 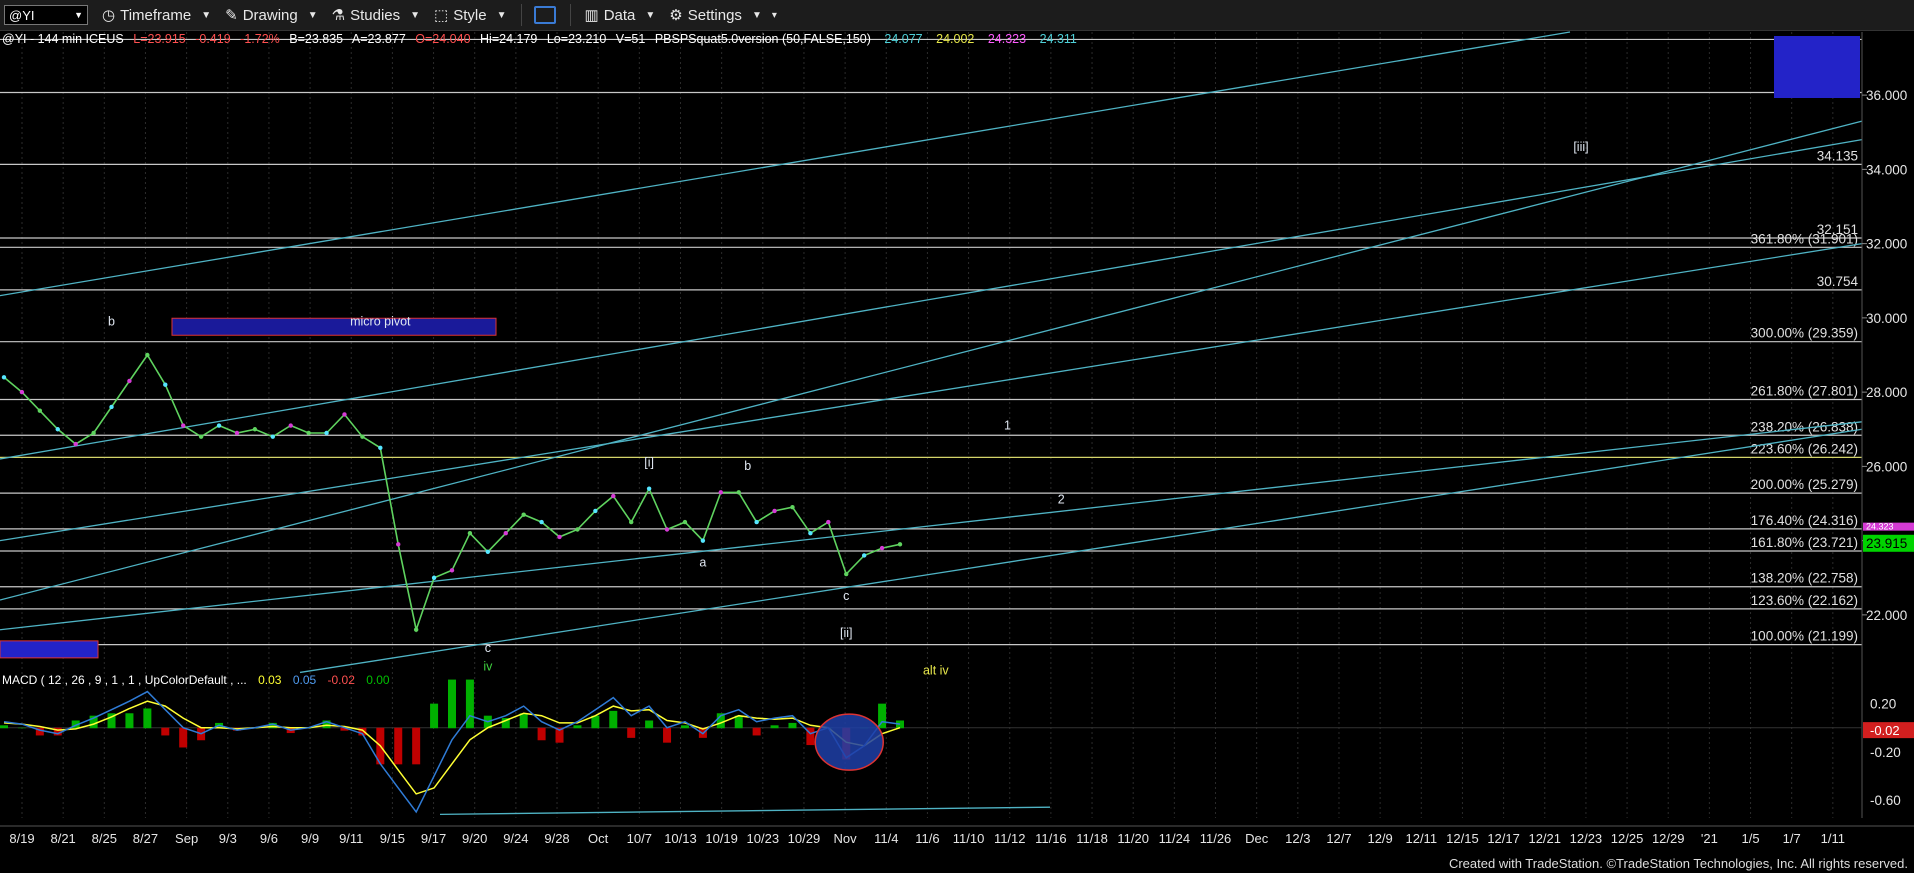 I want to click on style-label: Style, so click(x=470, y=15).